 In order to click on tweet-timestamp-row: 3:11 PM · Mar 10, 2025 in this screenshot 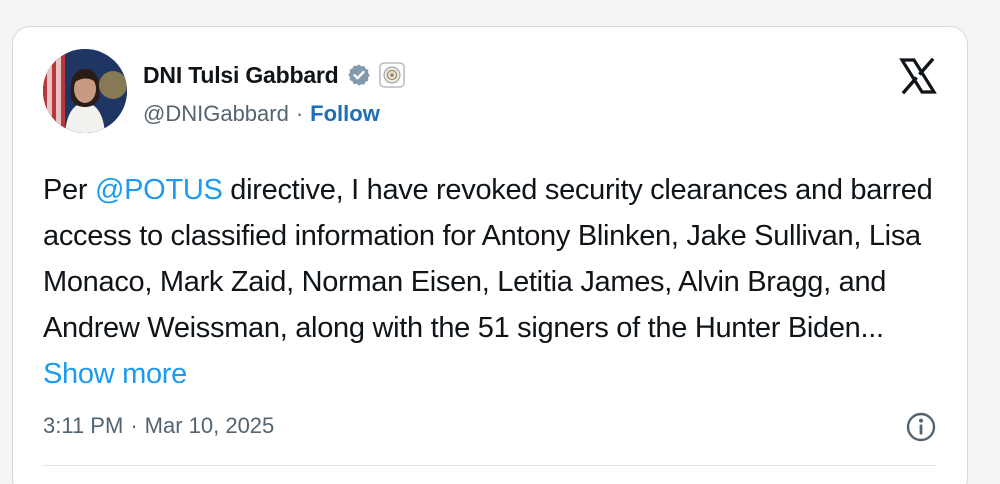, I will do `click(158, 426)`.